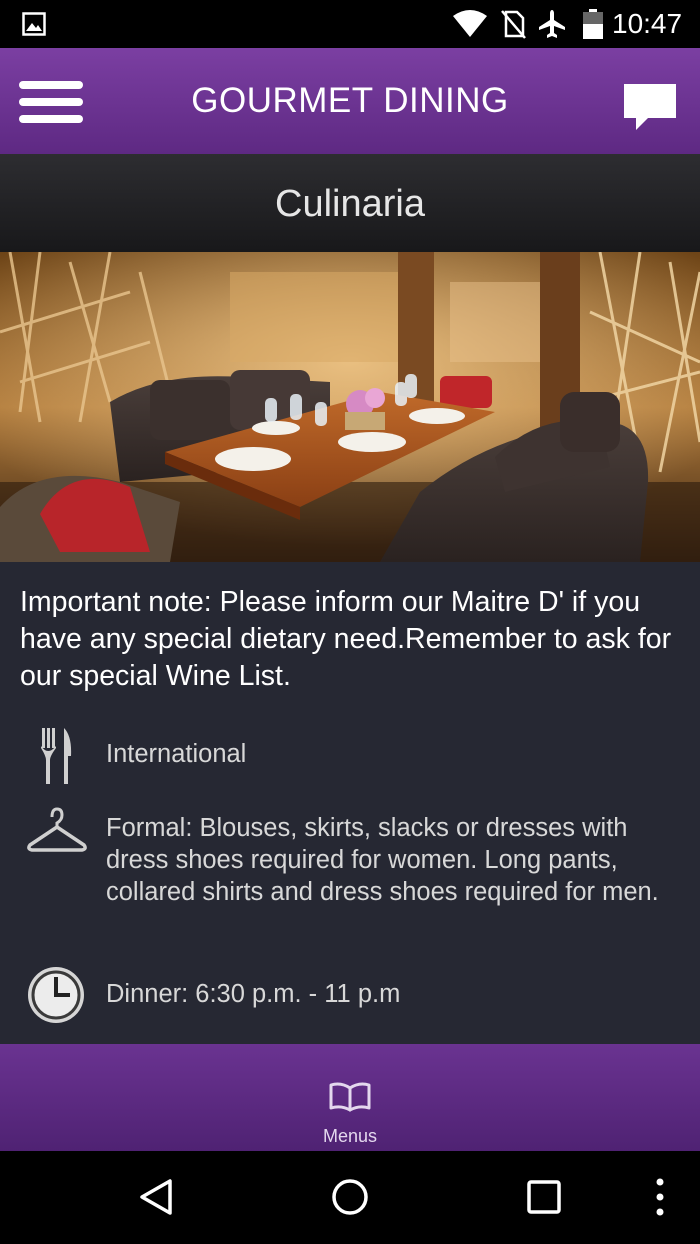  I want to click on tab-menus: Menus, so click(350, 1097).